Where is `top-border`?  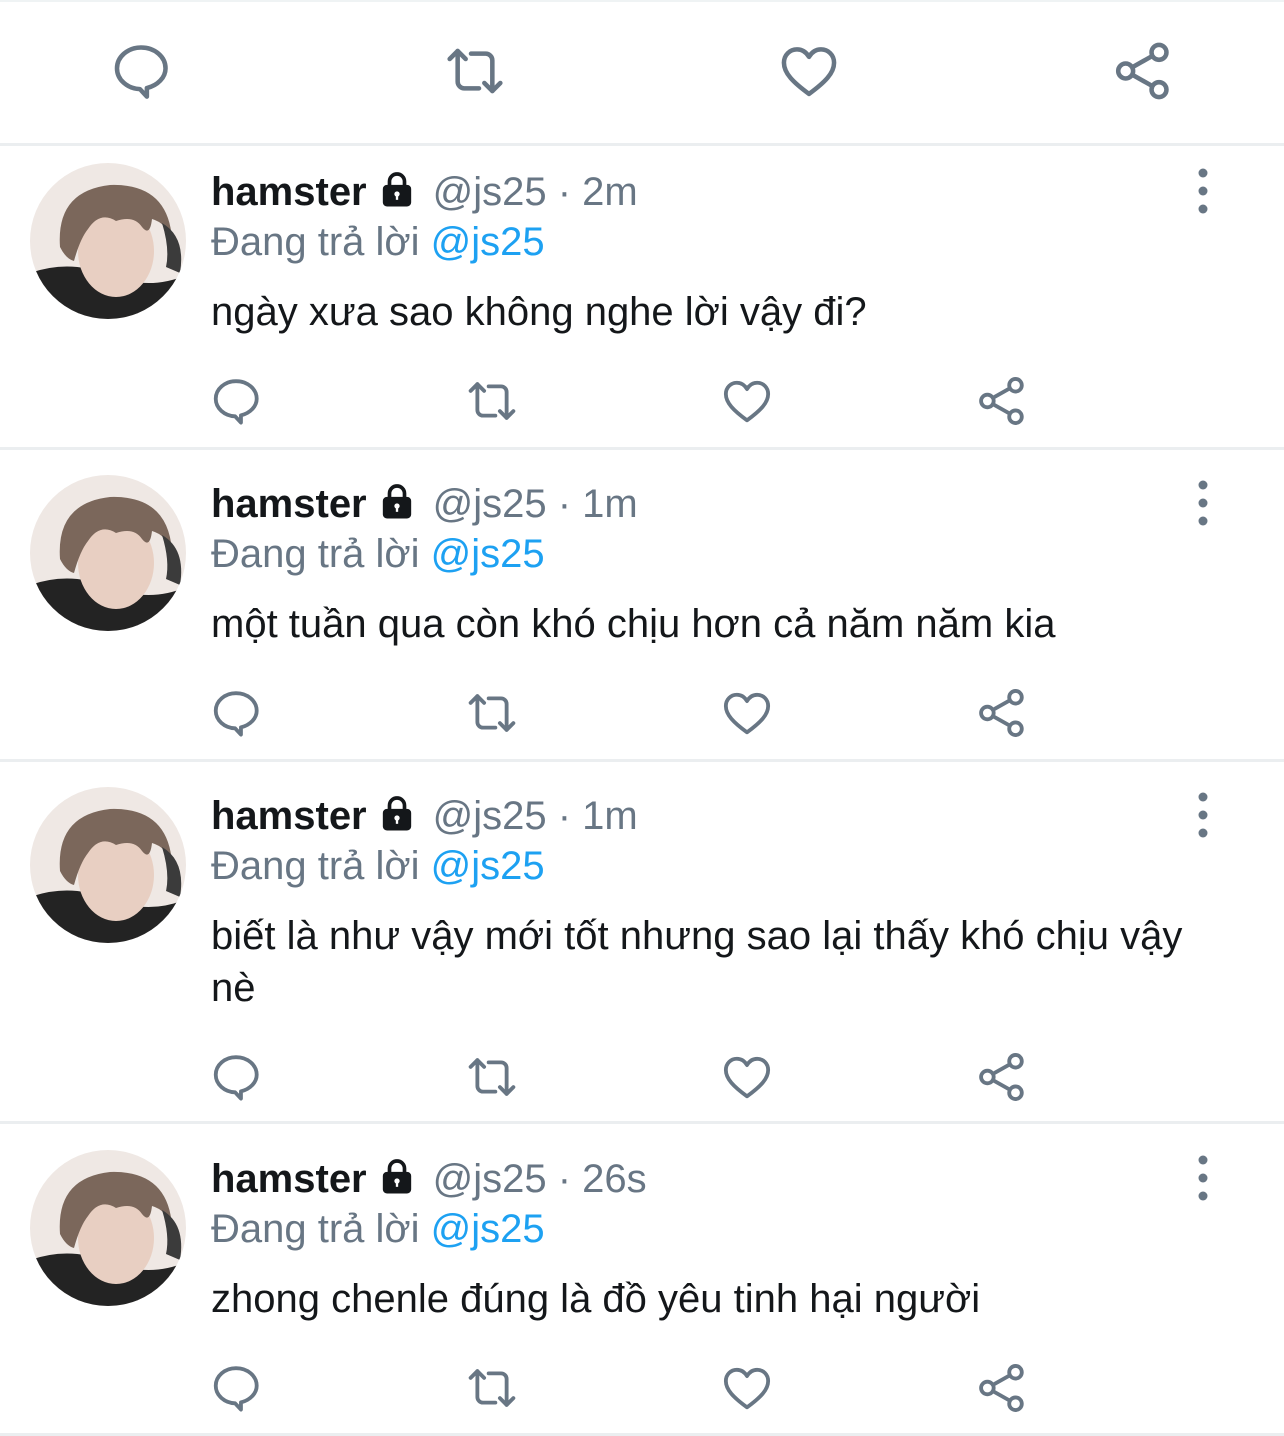
top-border is located at coordinates (642, 1).